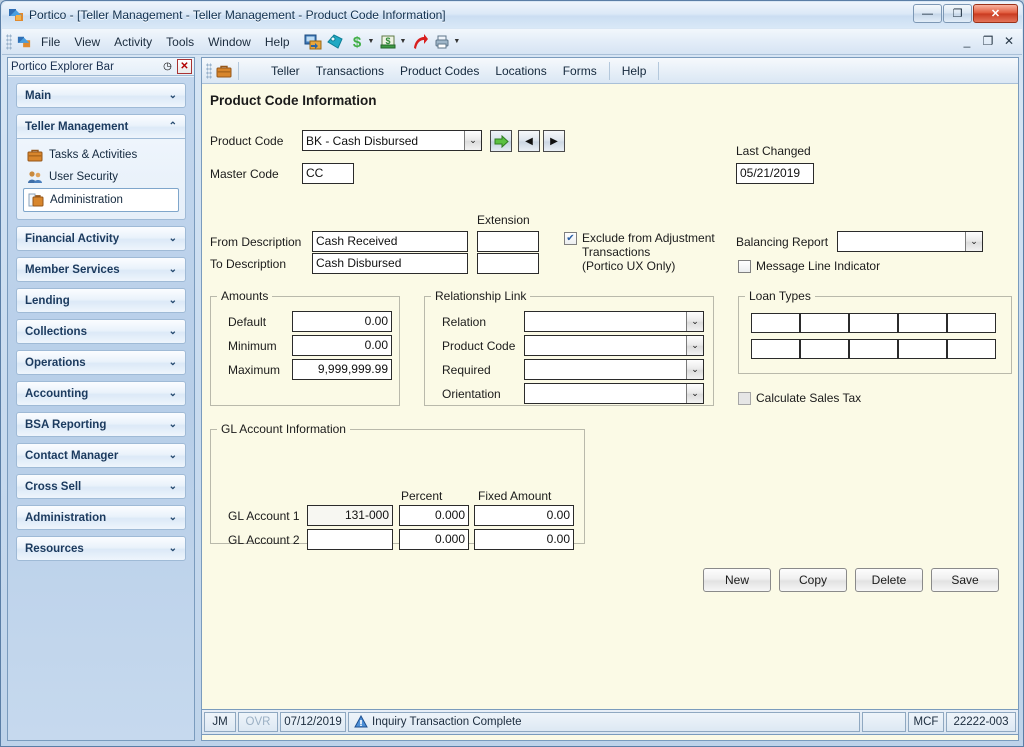 The image size is (1024, 747). What do you see at coordinates (390, 263) in the screenshot?
I see `to-description-input: Cash Disbursed` at bounding box center [390, 263].